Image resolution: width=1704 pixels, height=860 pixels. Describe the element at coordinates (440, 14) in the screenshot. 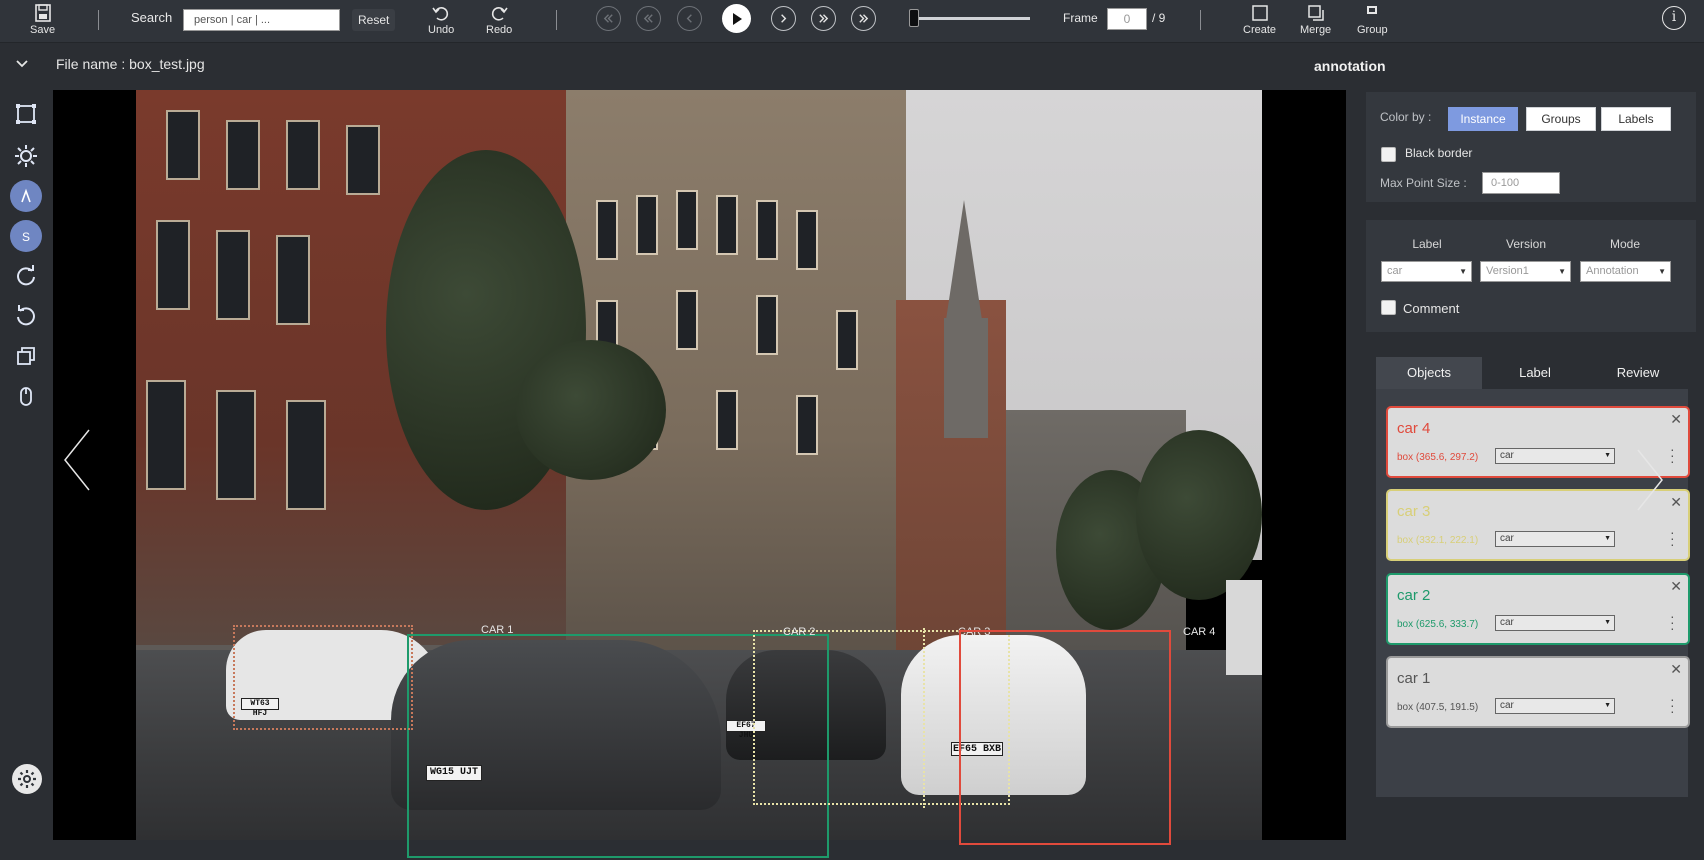

I see `undo-icon` at that location.